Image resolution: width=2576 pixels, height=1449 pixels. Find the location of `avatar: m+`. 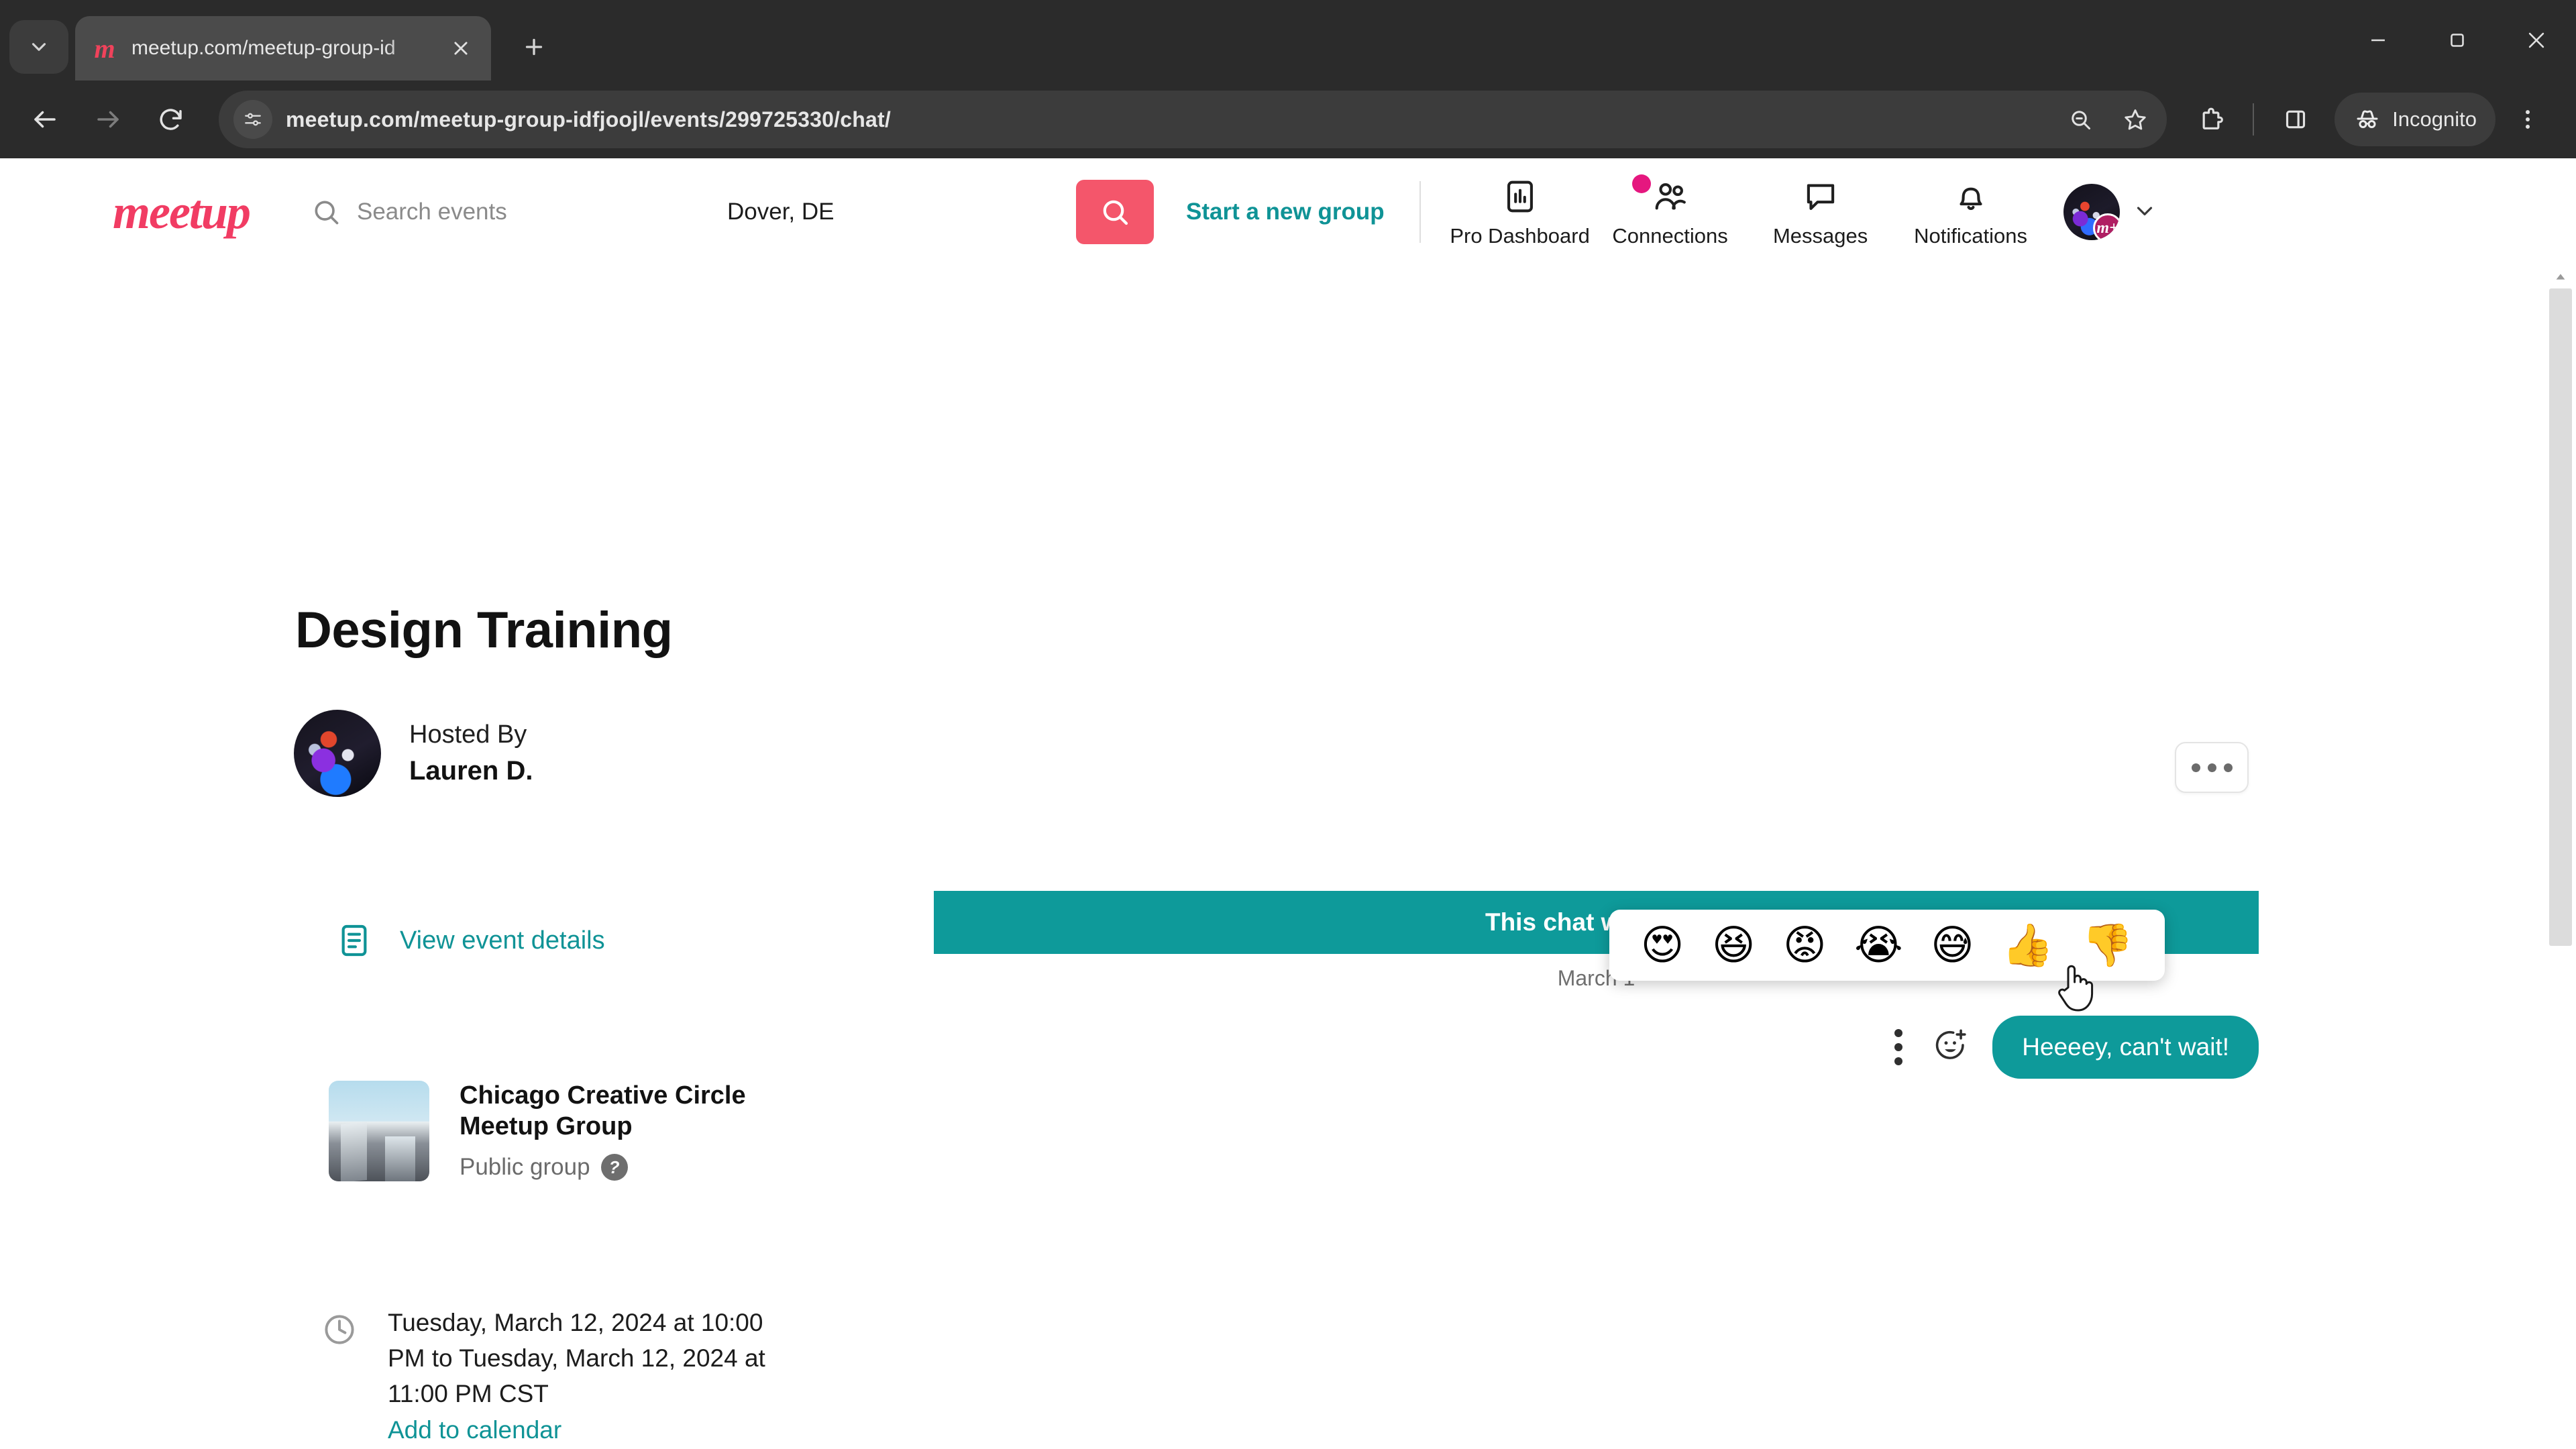

avatar: m+ is located at coordinates (2091, 212).